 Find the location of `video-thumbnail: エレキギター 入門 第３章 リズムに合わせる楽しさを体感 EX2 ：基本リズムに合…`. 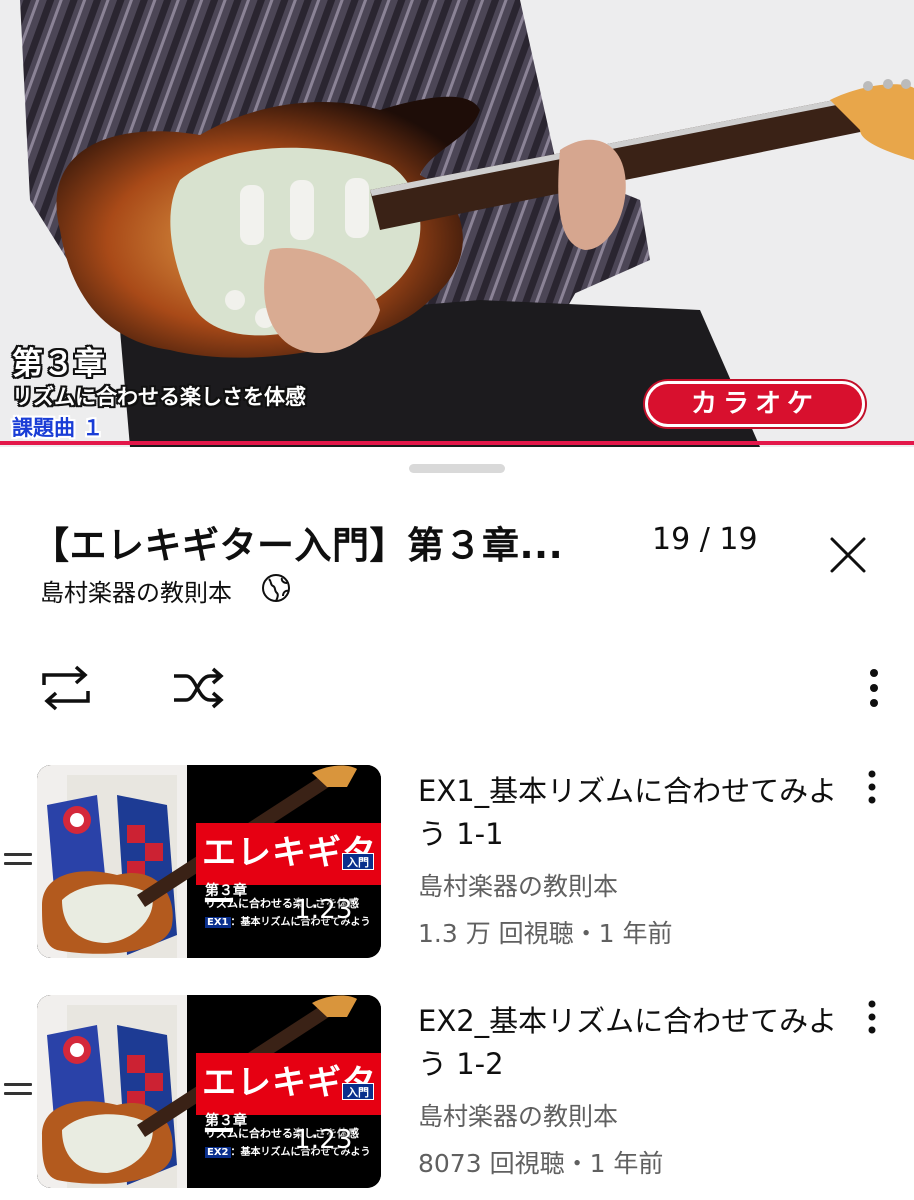

video-thumbnail: エレキギター 入門 第３章 リズムに合わせる楽しさを体感 EX2 ：基本リズムに合… is located at coordinates (209, 1091).